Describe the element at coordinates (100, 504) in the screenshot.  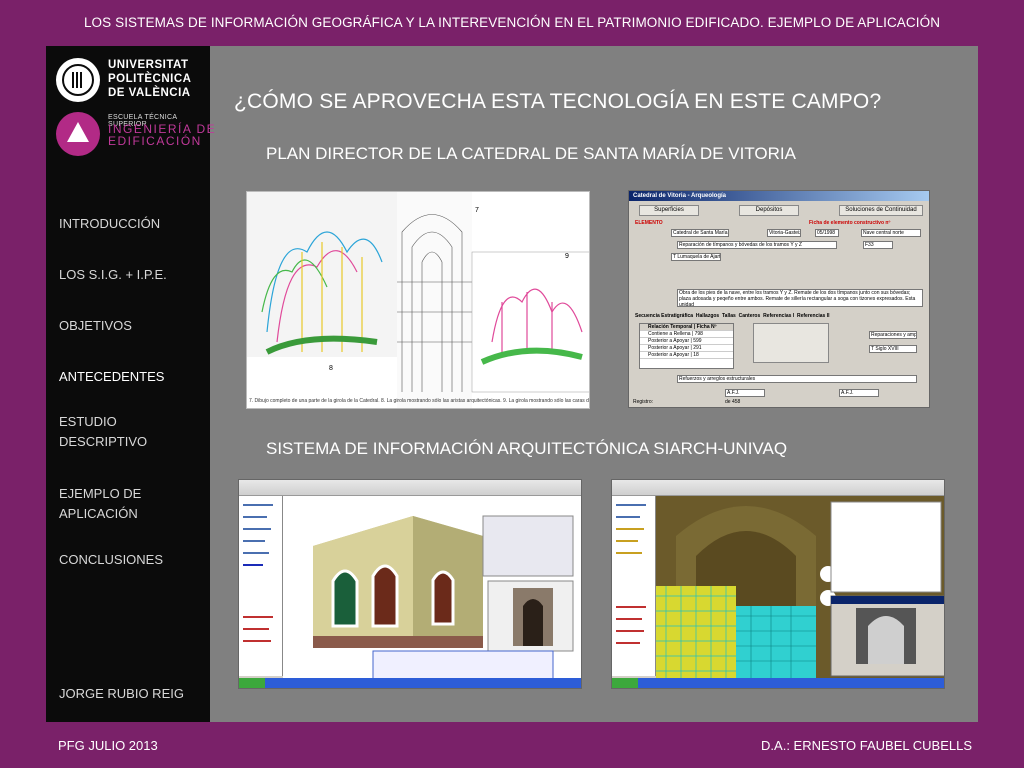
I see `nav-item-ejemplo-aplicacion: EJEMPLO DE APLICACIÓN` at that location.